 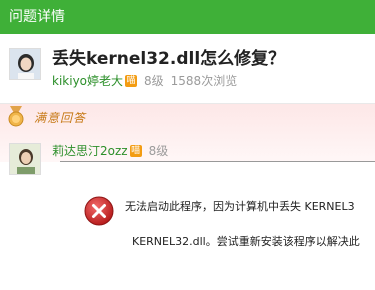 What do you see at coordinates (240, 206) in the screenshot?
I see `error-message-line-1: 无法启动此程序，因为计算机中丢失 KERNEL3` at bounding box center [240, 206].